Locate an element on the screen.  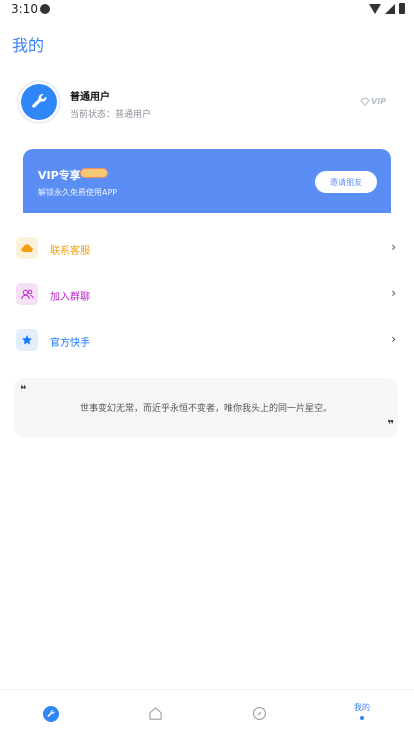
menu-item-join-group: 加入群聊 › is located at coordinates (207, 295).